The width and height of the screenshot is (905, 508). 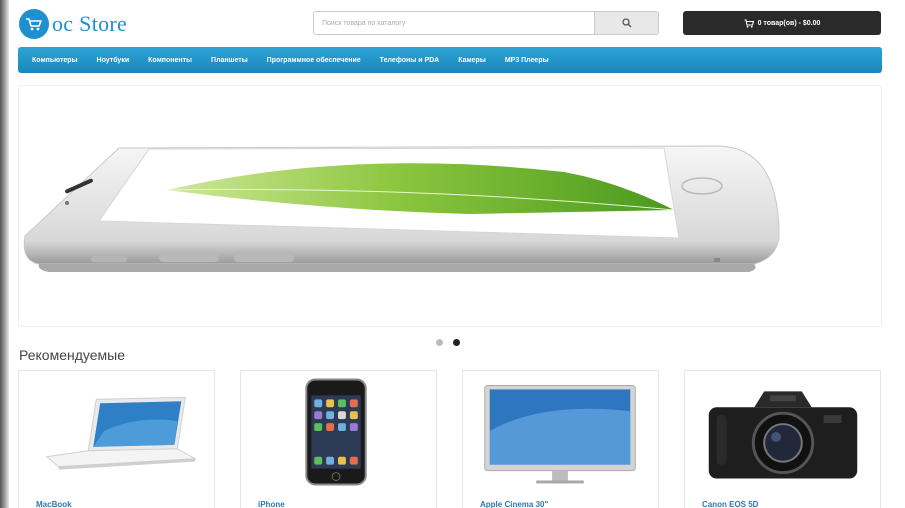 I want to click on product-card: MacBook, so click(x=116, y=439).